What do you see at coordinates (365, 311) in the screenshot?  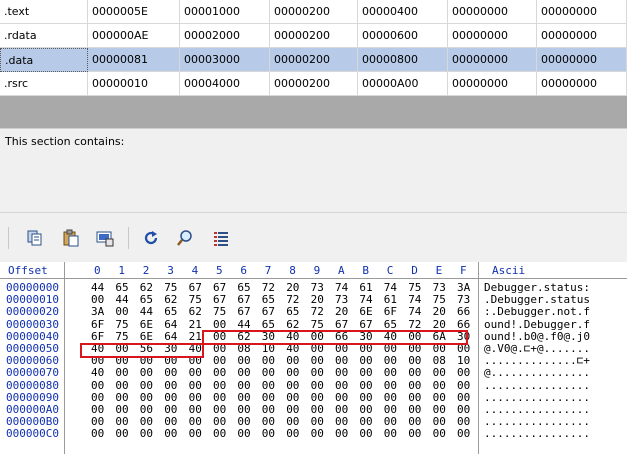 I see `hex-byte: 6E` at bounding box center [365, 311].